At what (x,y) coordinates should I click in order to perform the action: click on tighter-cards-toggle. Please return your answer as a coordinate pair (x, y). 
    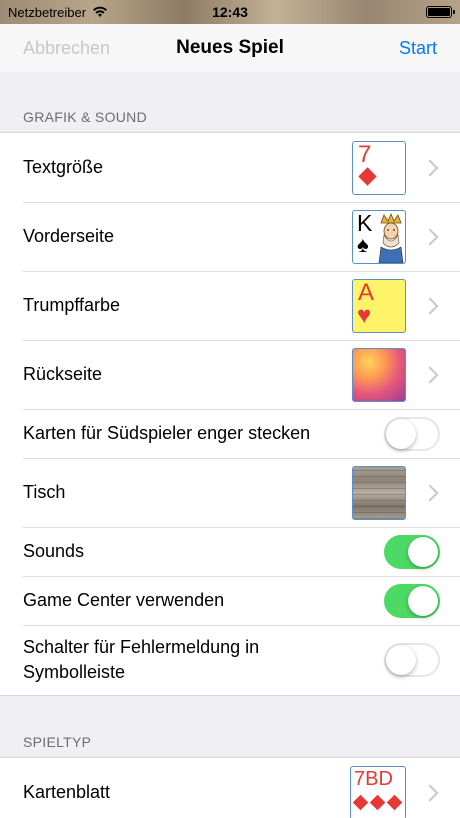
    Looking at the image, I should click on (412, 433).